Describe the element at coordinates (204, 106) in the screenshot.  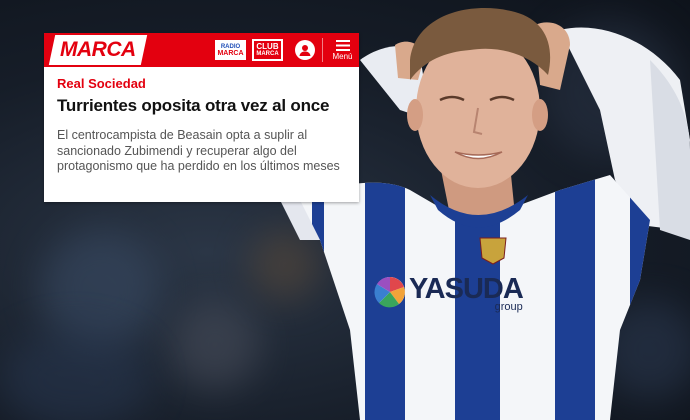
I see `article-headline: Turrientes oposita otra vez al once` at that location.